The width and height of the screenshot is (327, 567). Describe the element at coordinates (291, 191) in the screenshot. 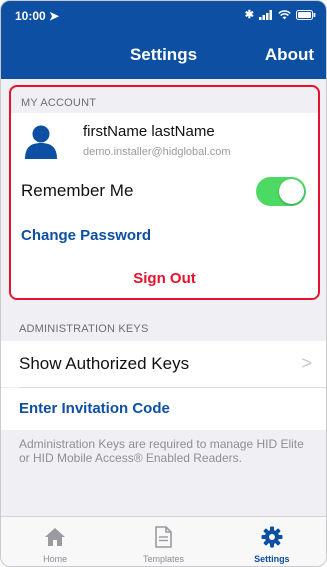

I see `toggle-knob` at that location.